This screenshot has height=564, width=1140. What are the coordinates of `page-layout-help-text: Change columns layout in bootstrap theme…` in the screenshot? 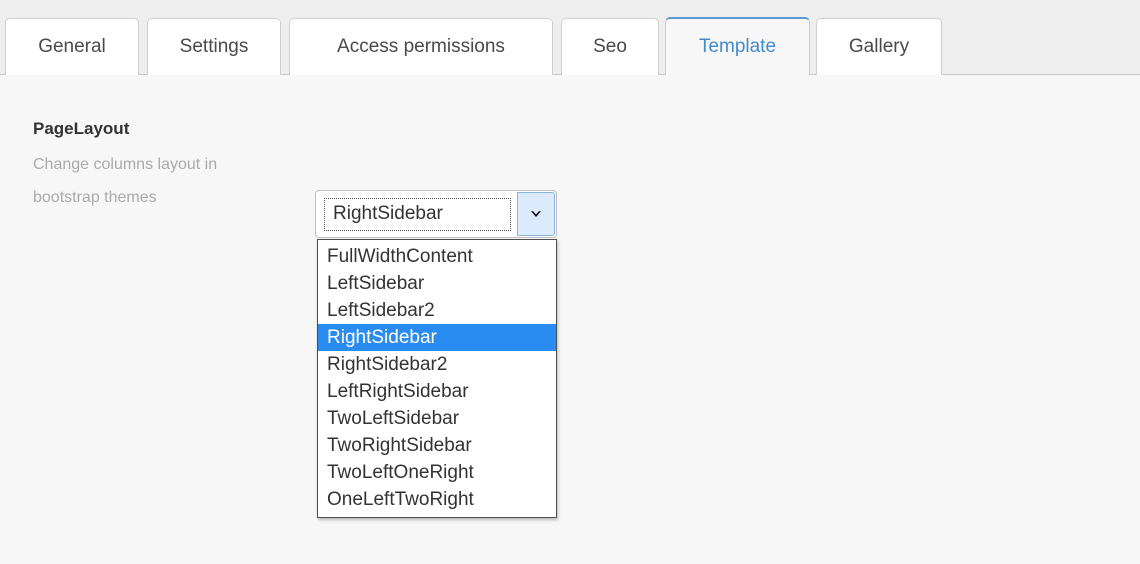 It's located at (160, 181).